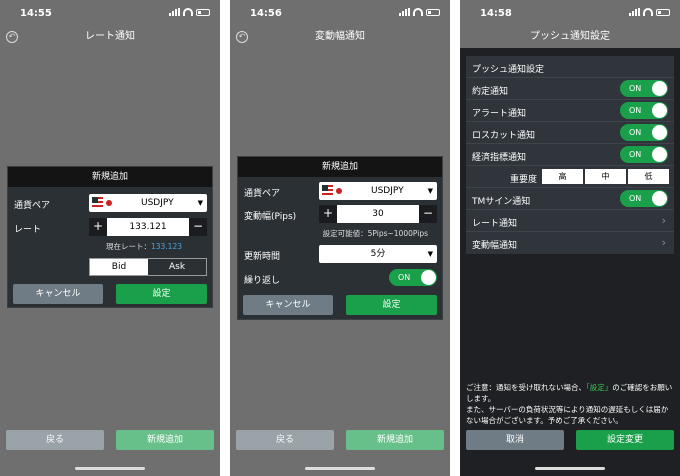  I want to click on status-time: 14:56, so click(266, 13).